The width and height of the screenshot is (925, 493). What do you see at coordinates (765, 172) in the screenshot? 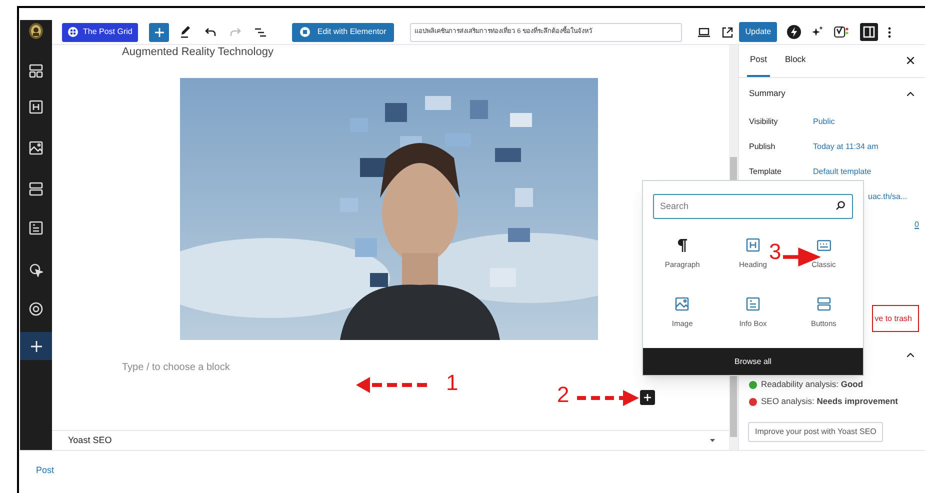
I see `field-label: Template` at bounding box center [765, 172].